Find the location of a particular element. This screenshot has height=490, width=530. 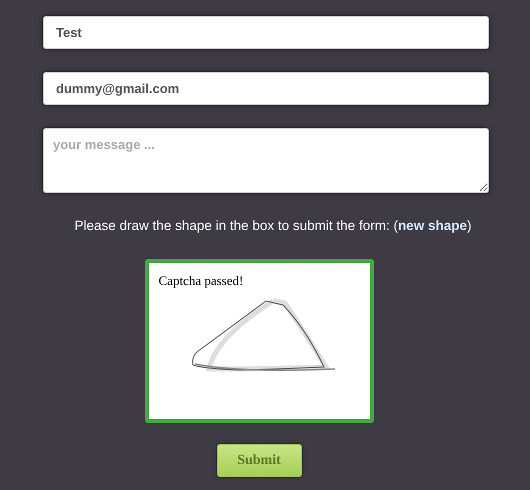

instruction-text: Please draw the shape in the box to submit the form: (new shape) is located at coordinates (273, 225).